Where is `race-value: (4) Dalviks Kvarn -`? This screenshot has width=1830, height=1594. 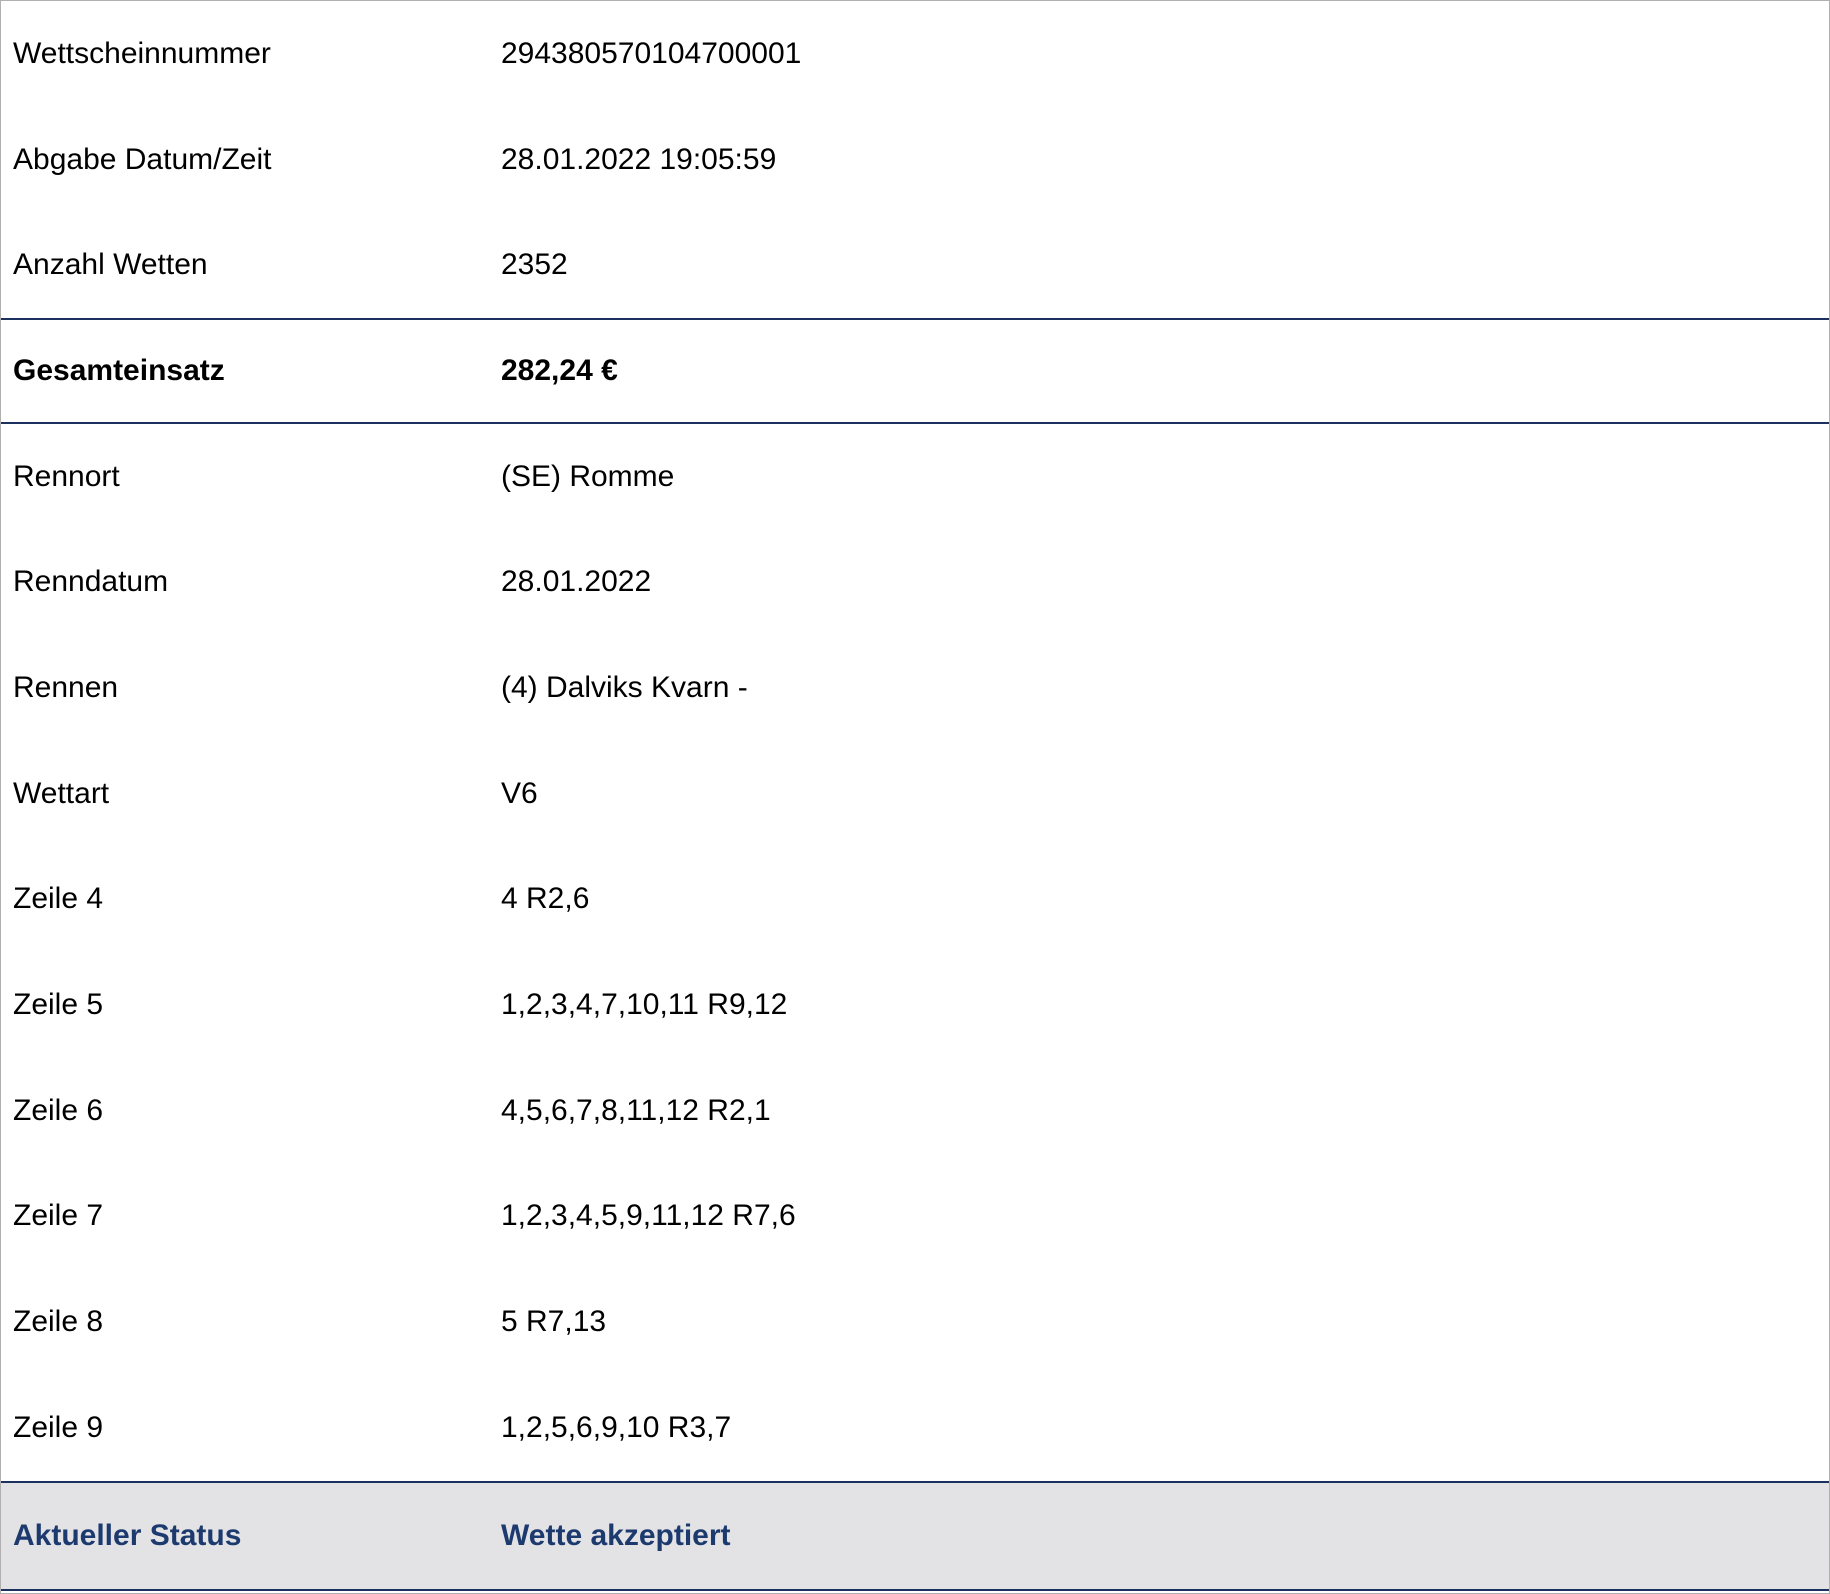
race-value: (4) Dalviks Kvarn - is located at coordinates (624, 687).